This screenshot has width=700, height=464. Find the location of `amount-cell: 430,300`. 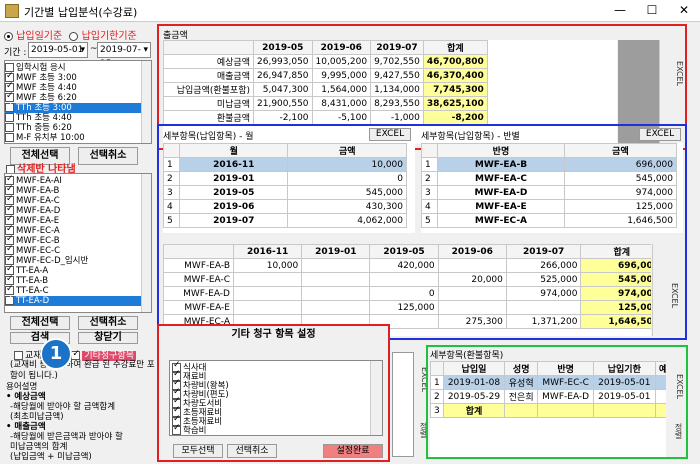

amount-cell: 430,300 is located at coordinates (347, 206).